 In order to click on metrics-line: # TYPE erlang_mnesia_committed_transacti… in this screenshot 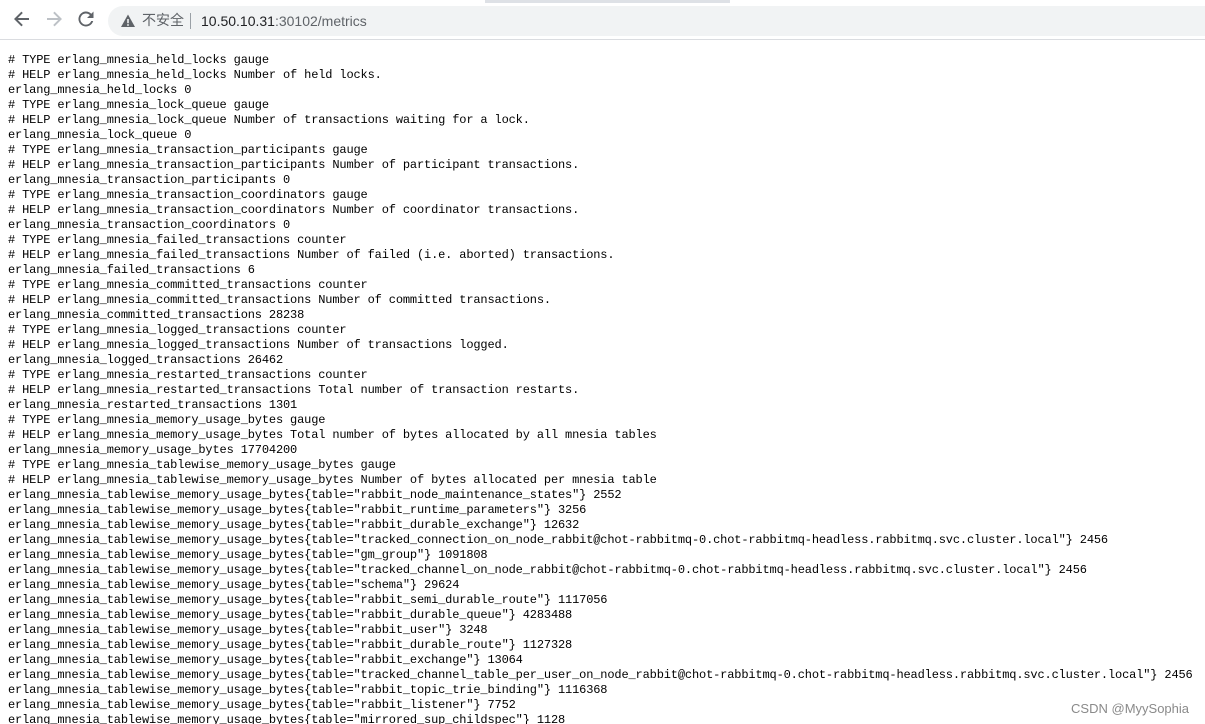, I will do `click(188, 285)`.